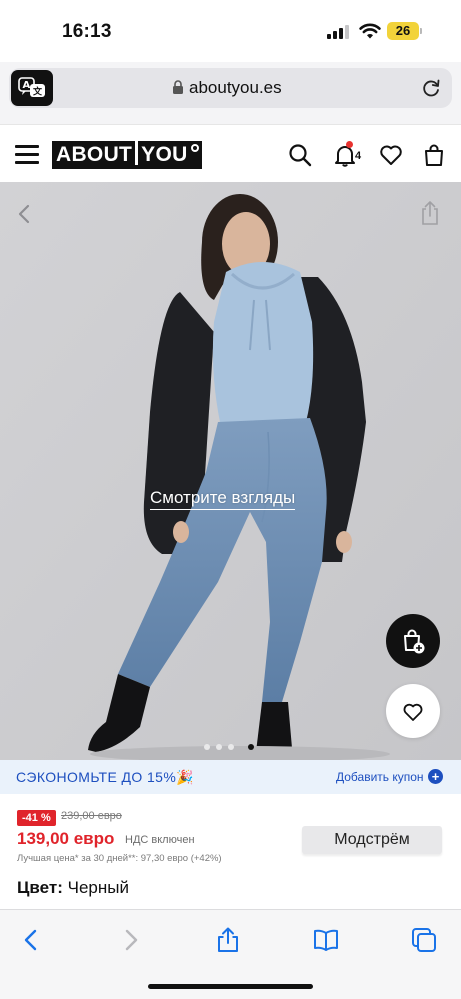 The image size is (461, 999). I want to click on color-value: Черный, so click(98, 887).